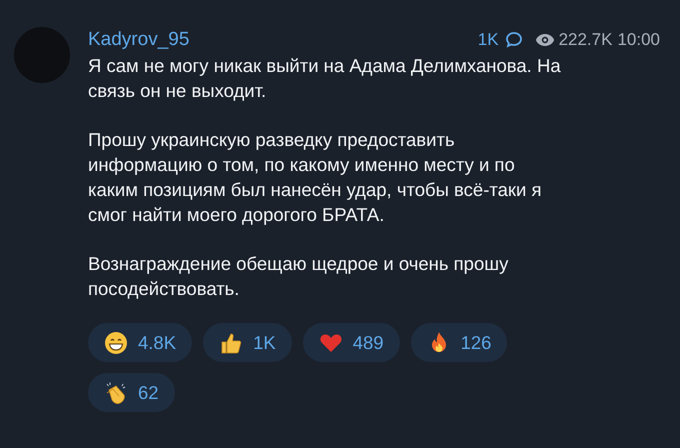  What do you see at coordinates (325, 78) in the screenshot?
I see `message-paragraph: Я сам не могу никак выйти на Адама Делимханова. На связь он не выходит.` at bounding box center [325, 78].